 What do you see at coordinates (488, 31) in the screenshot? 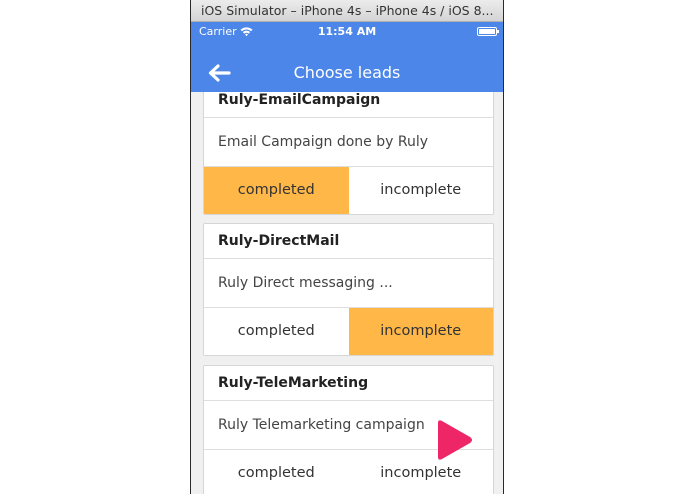
I see `battery-icon` at bounding box center [488, 31].